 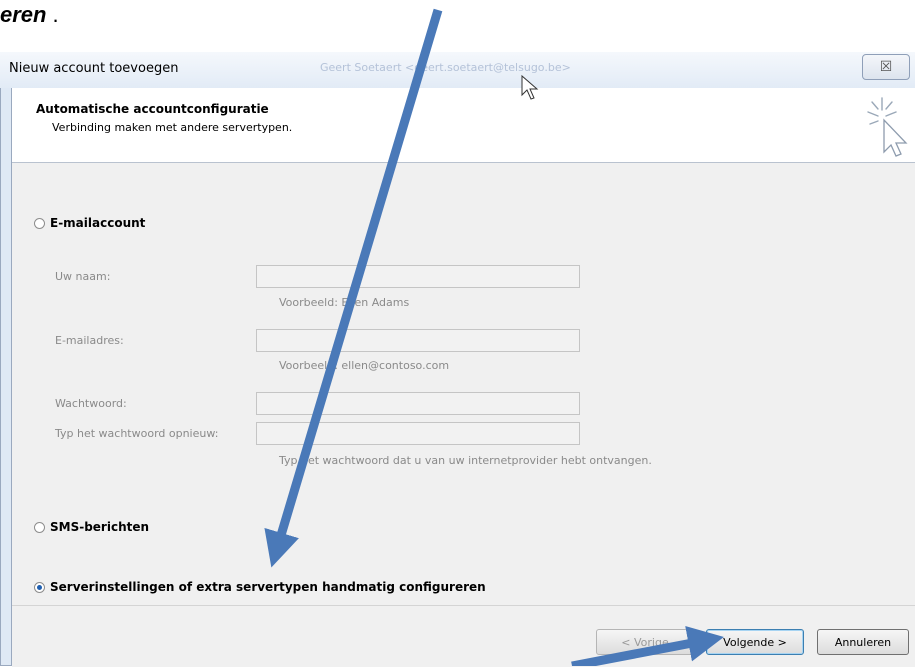 I want to click on header-subtitle: Verbinding maken met andere servertypen., so click(x=172, y=127).